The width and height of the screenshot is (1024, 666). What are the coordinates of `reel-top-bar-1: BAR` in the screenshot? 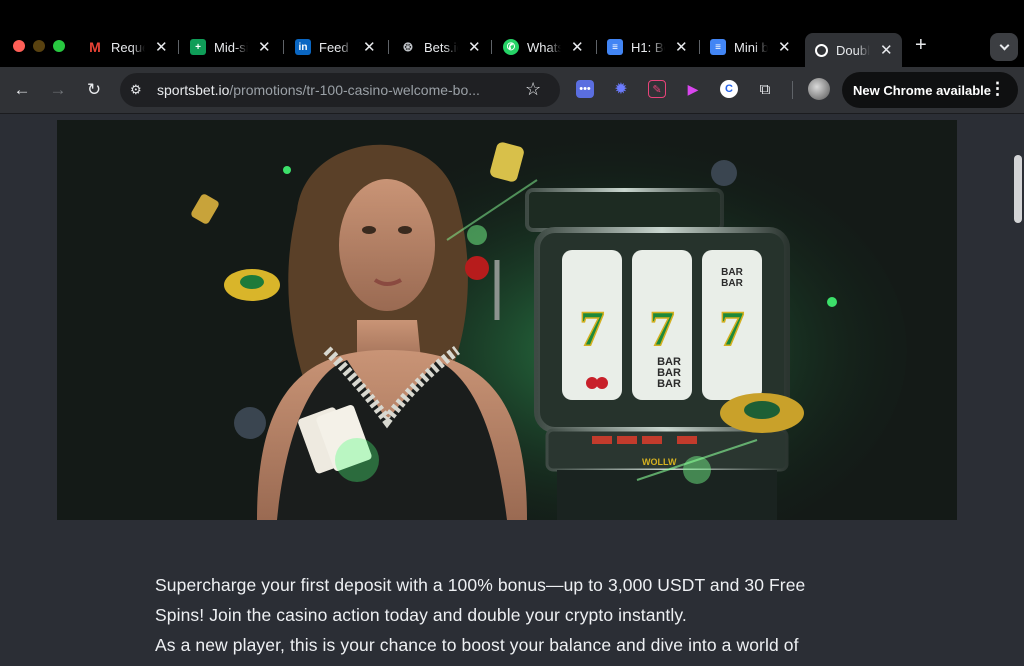 It's located at (732, 272).